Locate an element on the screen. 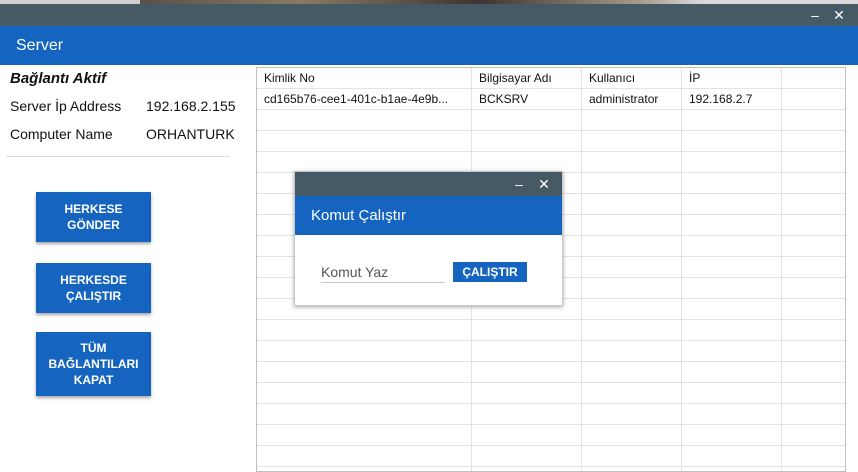 Image resolution: width=858 pixels, height=472 pixels. computer-name-value: ORHANTURK is located at coordinates (190, 134).